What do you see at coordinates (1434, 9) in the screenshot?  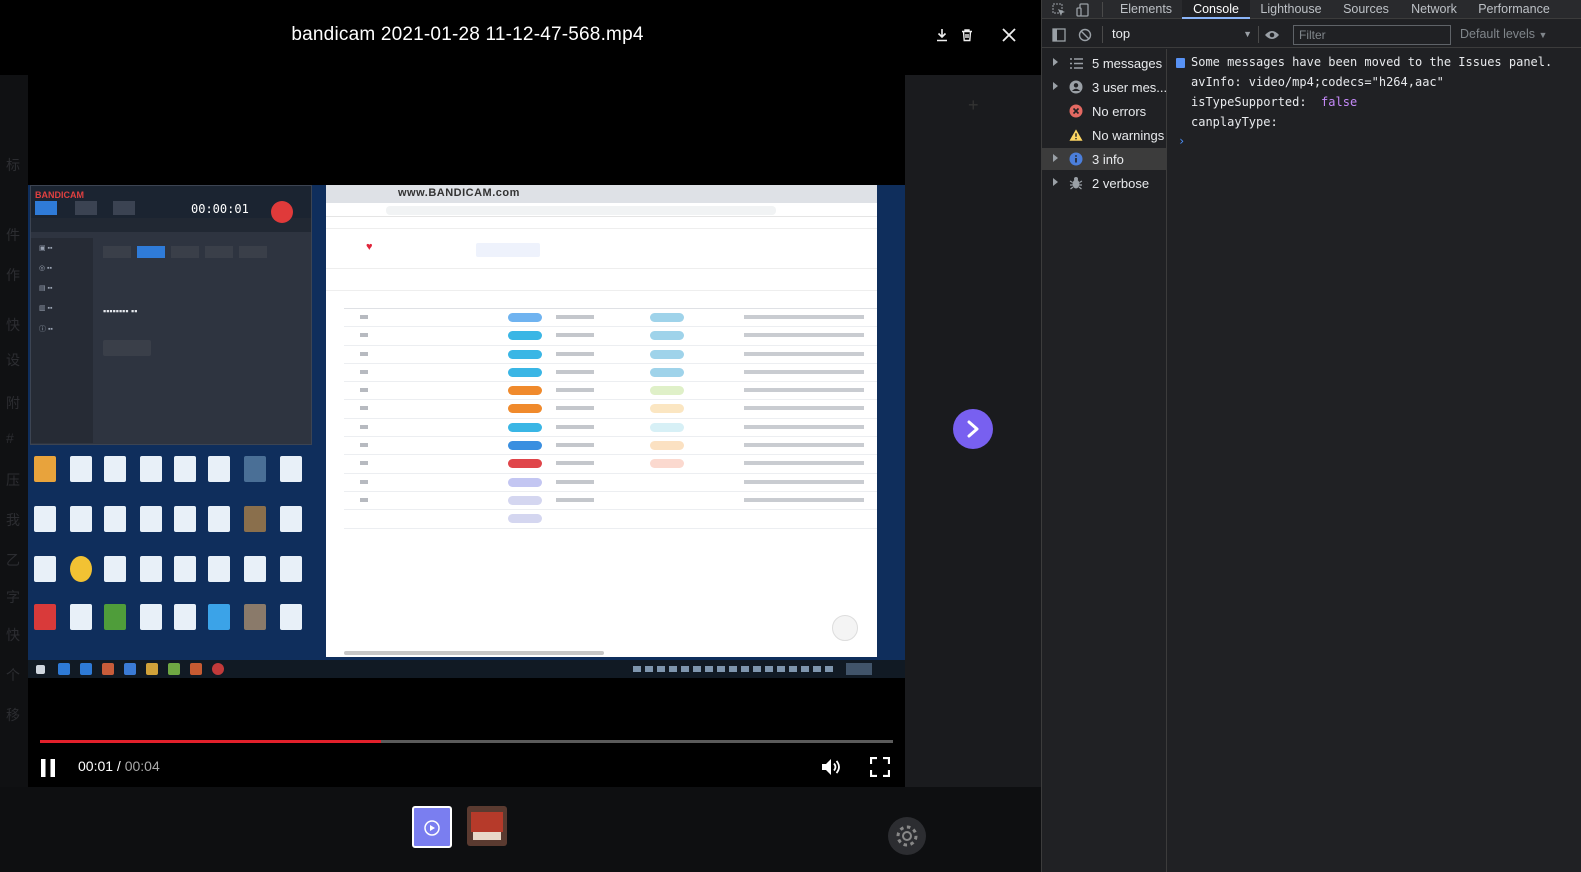 I see `tab-network: Network` at bounding box center [1434, 9].